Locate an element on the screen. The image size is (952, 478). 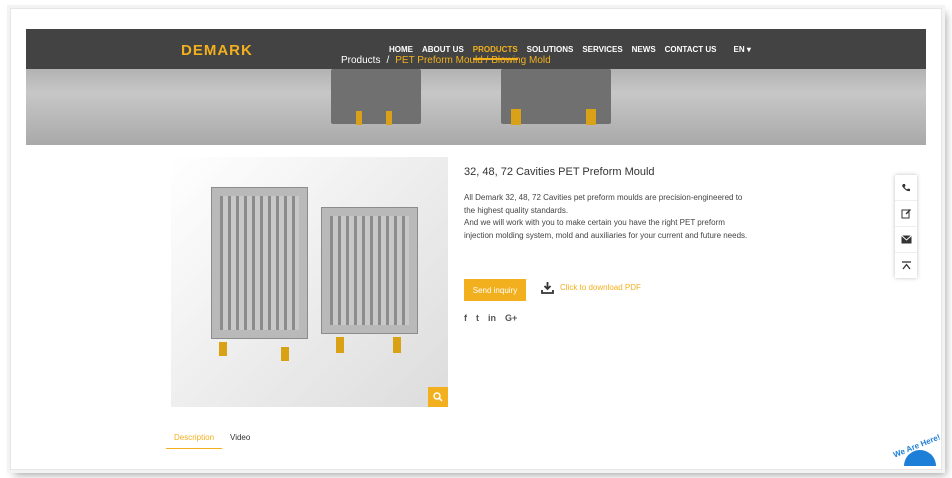
edit-icon is located at coordinates (906, 214).